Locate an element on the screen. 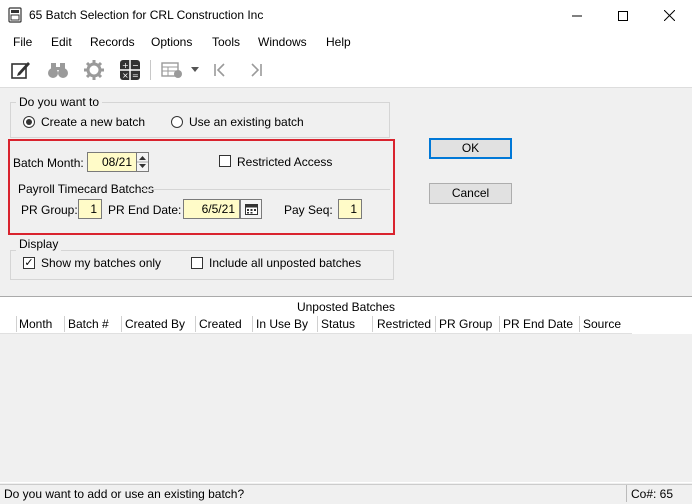  status-divider is located at coordinates (626, 493).